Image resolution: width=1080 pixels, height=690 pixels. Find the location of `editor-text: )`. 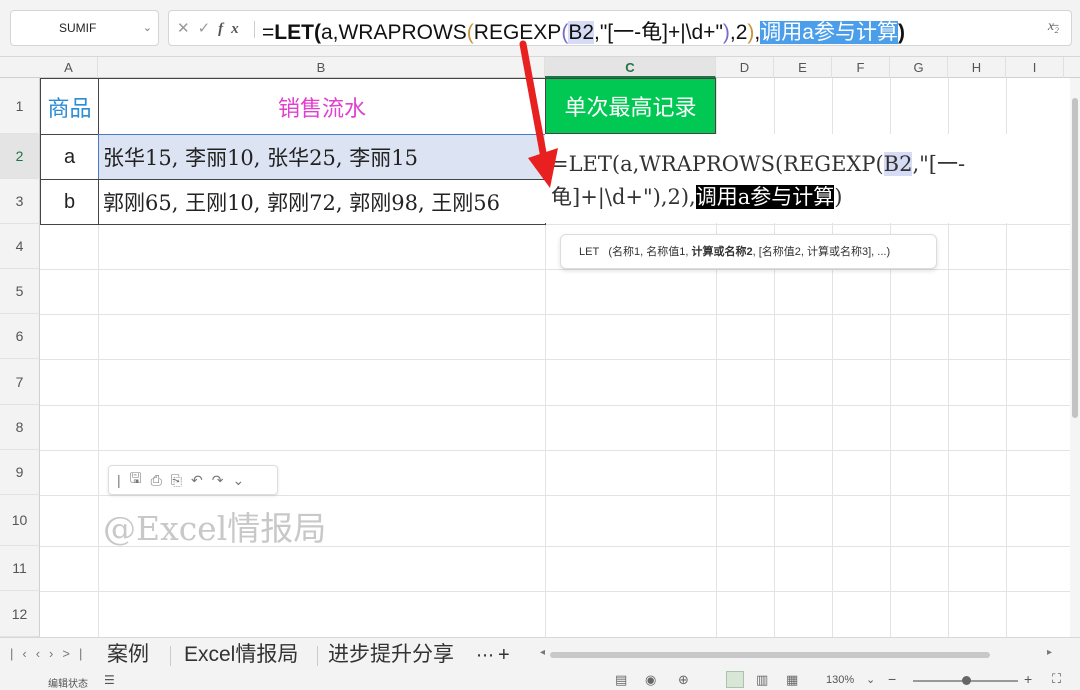

editor-text: ) is located at coordinates (838, 197).